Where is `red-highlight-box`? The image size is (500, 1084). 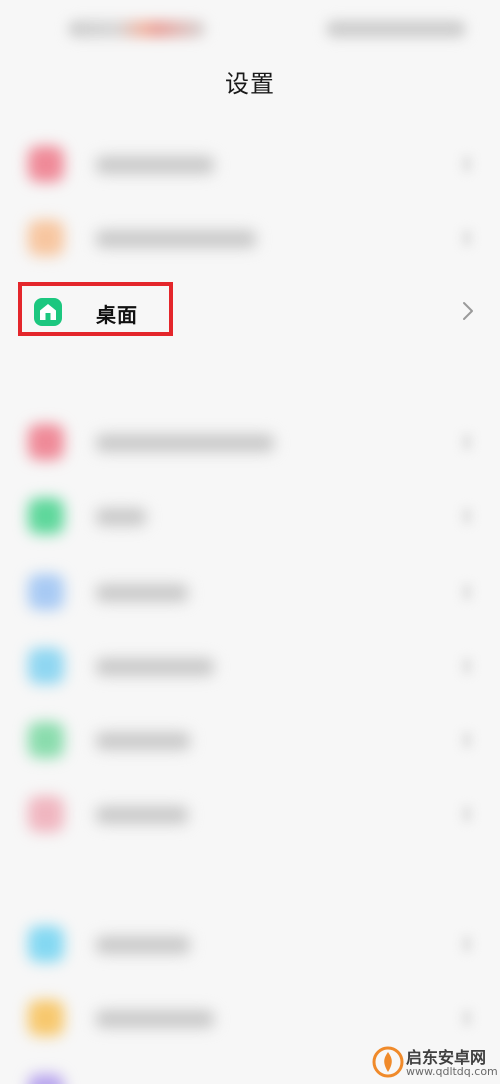 red-highlight-box is located at coordinates (95, 309).